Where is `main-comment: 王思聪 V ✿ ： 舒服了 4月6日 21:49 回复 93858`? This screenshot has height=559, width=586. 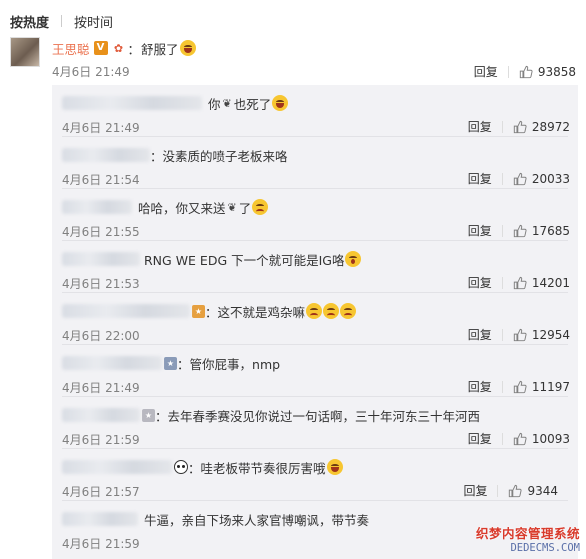
main-comment: 王思聪 V ✿ ： 舒服了 4月6日 21:49 回复 93858 is located at coordinates (293, 59).